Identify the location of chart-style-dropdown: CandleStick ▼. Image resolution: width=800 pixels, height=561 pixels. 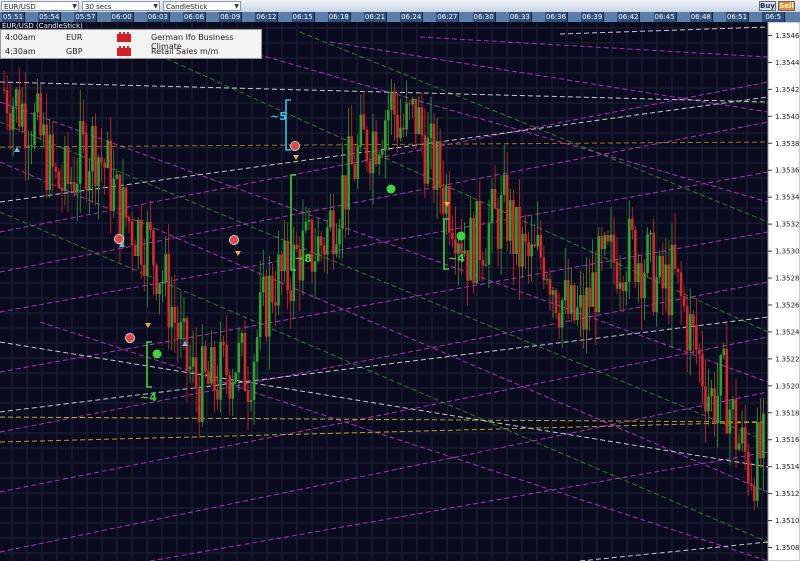
(202, 6).